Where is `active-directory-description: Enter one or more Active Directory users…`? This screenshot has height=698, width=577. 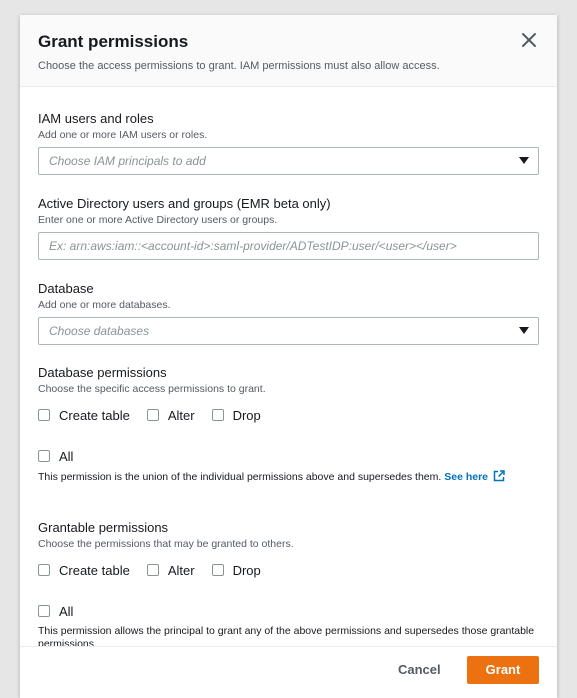 active-directory-description: Enter one or more Active Directory users… is located at coordinates (158, 220).